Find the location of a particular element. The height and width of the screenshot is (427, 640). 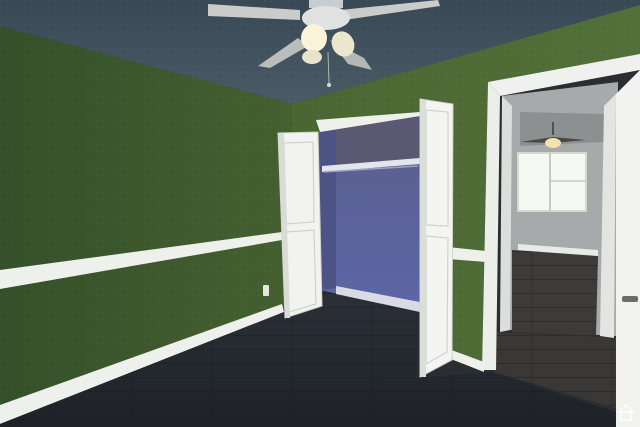

outlet-icon is located at coordinates (266, 290).